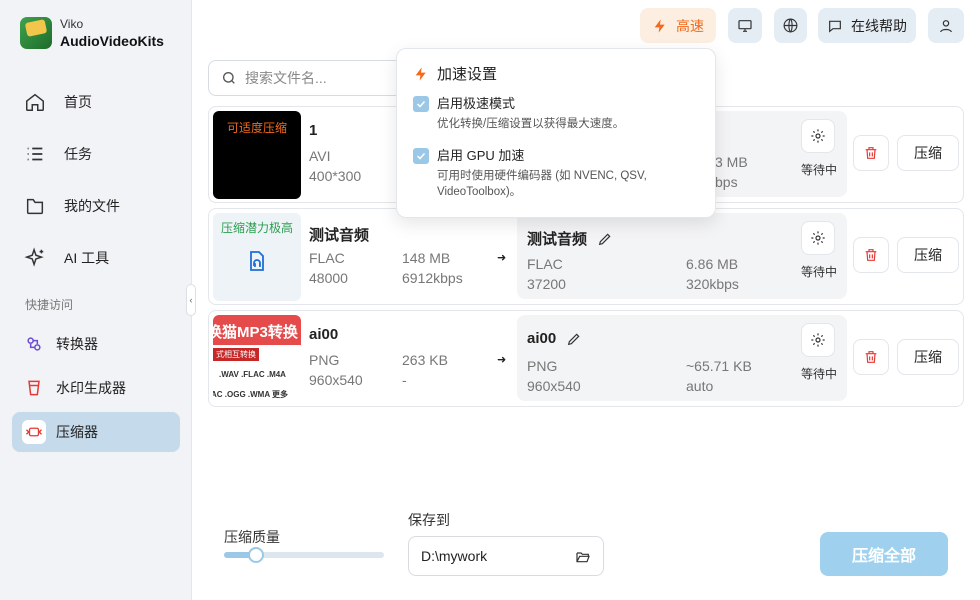 This screenshot has width=980, height=600. I want to click on brand-name: AudioVideoKits, so click(112, 41).